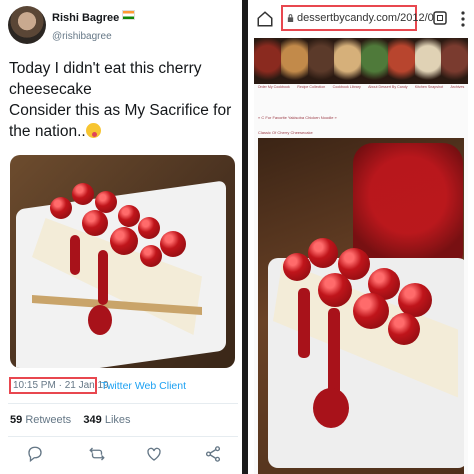  What do you see at coordinates (285, 132) in the screenshot?
I see `post-title: Classic Of Cherry Cheesecake` at bounding box center [285, 132].